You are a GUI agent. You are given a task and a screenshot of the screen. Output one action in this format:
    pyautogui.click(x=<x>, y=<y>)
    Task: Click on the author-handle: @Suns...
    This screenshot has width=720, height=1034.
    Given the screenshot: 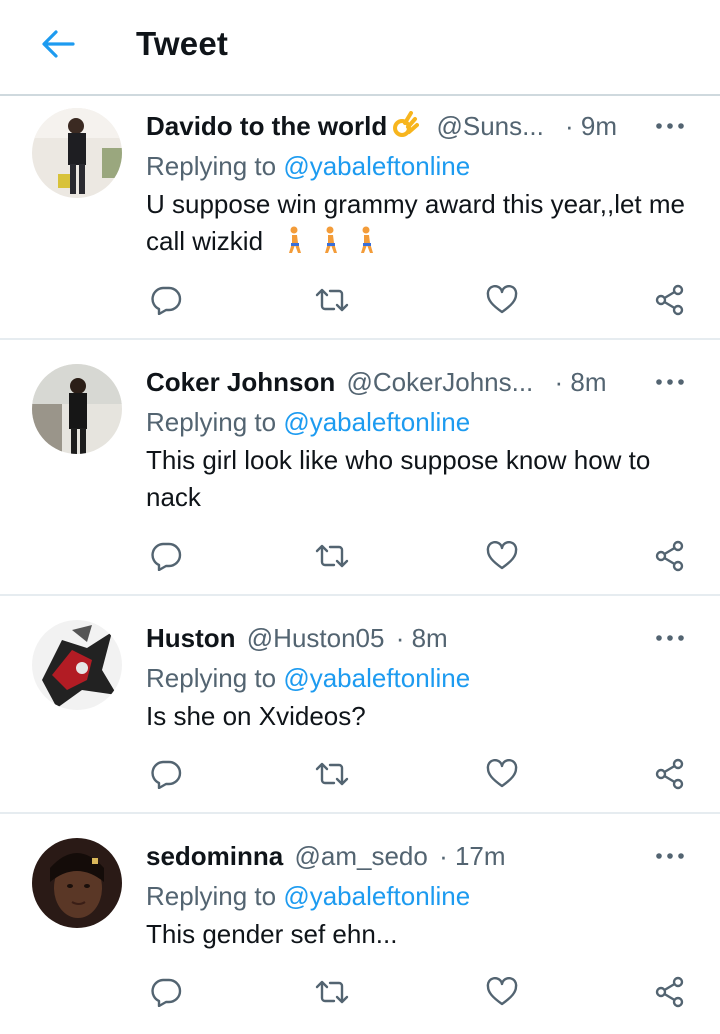 What is the action you would take?
    pyautogui.click(x=489, y=126)
    